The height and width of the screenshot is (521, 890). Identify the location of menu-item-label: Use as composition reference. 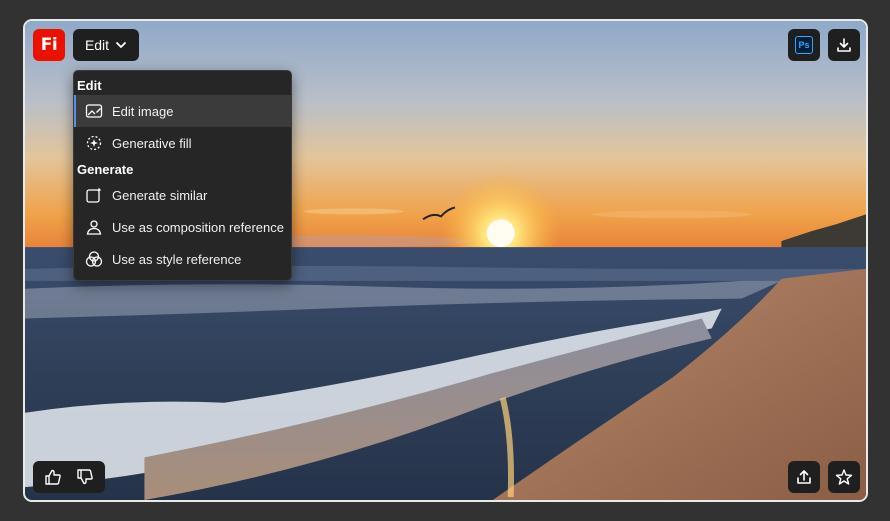
(198, 227).